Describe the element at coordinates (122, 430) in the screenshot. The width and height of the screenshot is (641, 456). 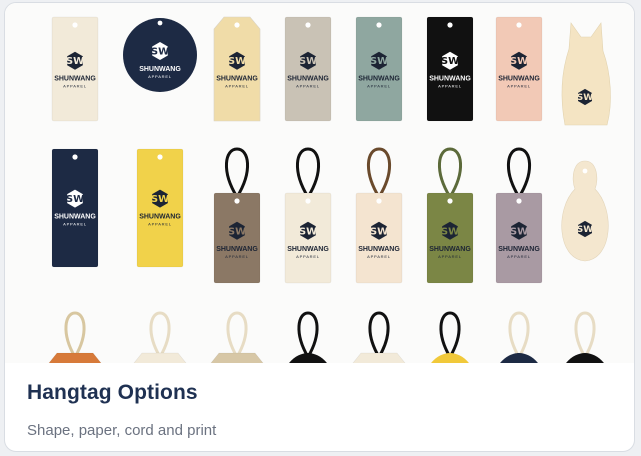
I see `card-subtitle: Shape, paper, cord and print` at that location.